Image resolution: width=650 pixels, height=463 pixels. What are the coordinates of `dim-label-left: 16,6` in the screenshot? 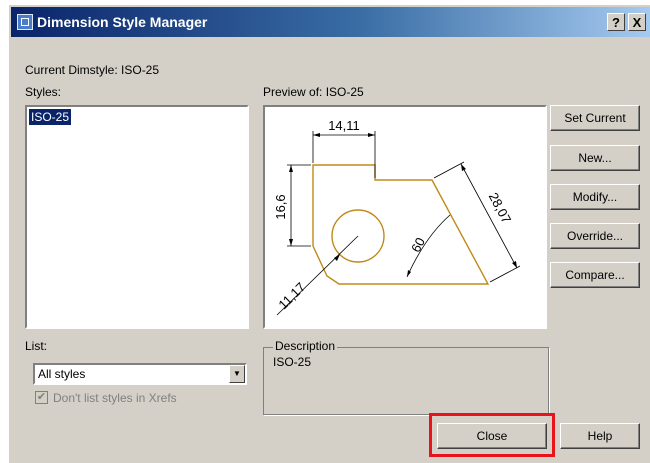 It's located at (280, 206).